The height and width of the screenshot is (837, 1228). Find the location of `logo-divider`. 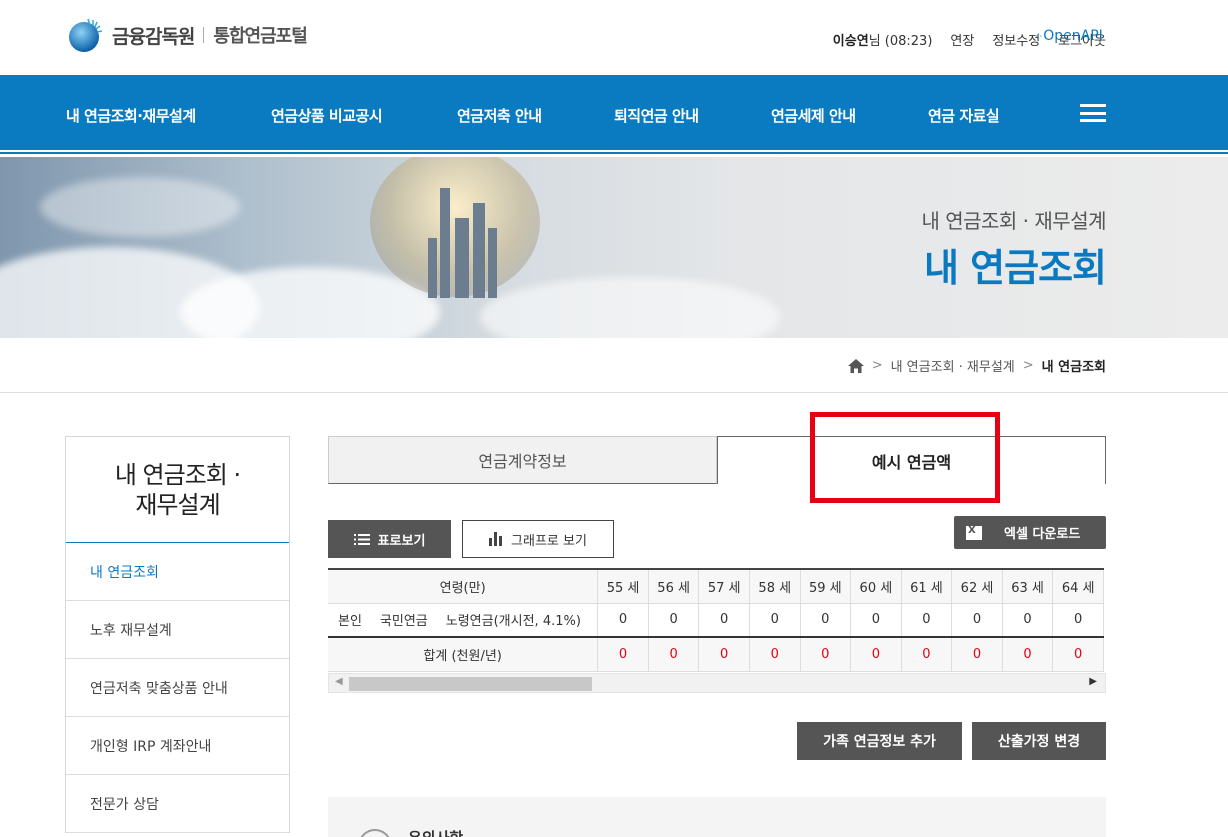

logo-divider is located at coordinates (204, 35).